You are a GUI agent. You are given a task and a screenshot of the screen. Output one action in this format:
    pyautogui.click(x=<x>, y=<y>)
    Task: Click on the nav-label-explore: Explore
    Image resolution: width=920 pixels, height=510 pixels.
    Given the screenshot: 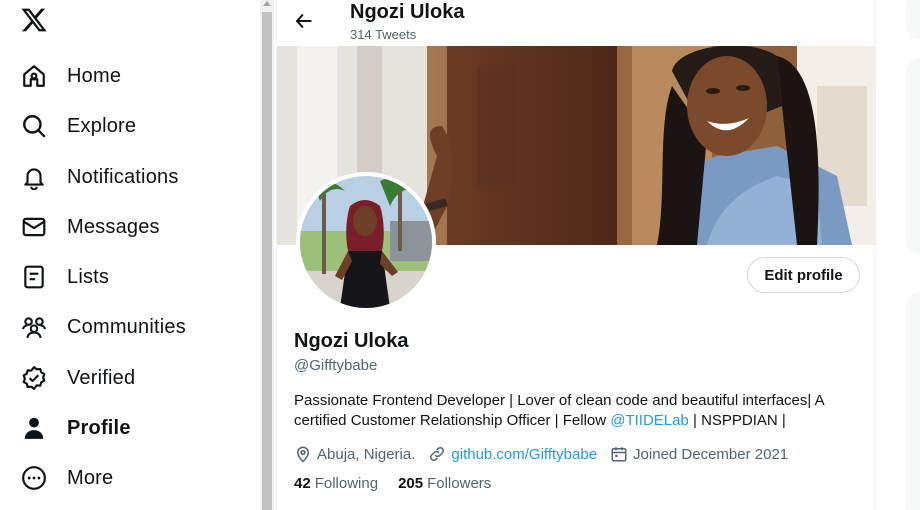 What is the action you would take?
    pyautogui.click(x=102, y=125)
    